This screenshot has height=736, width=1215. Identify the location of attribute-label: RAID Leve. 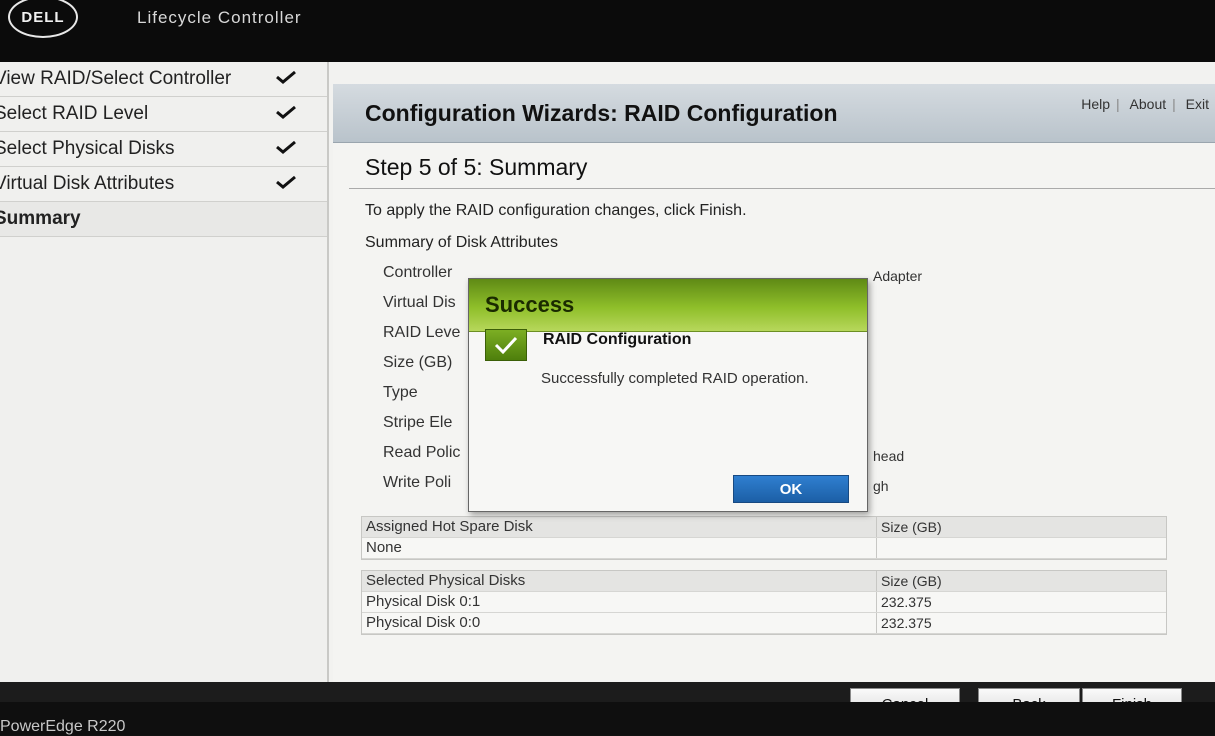
(422, 332).